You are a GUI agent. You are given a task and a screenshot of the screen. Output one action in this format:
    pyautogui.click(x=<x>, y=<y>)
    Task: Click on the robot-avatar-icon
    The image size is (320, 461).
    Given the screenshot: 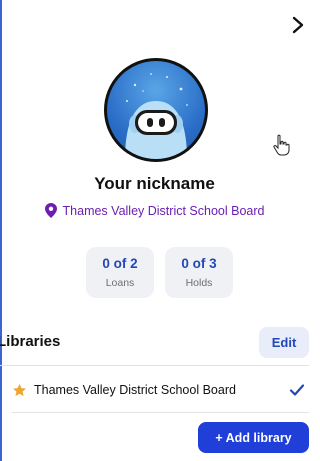 What is the action you would take?
    pyautogui.click(x=156, y=116)
    